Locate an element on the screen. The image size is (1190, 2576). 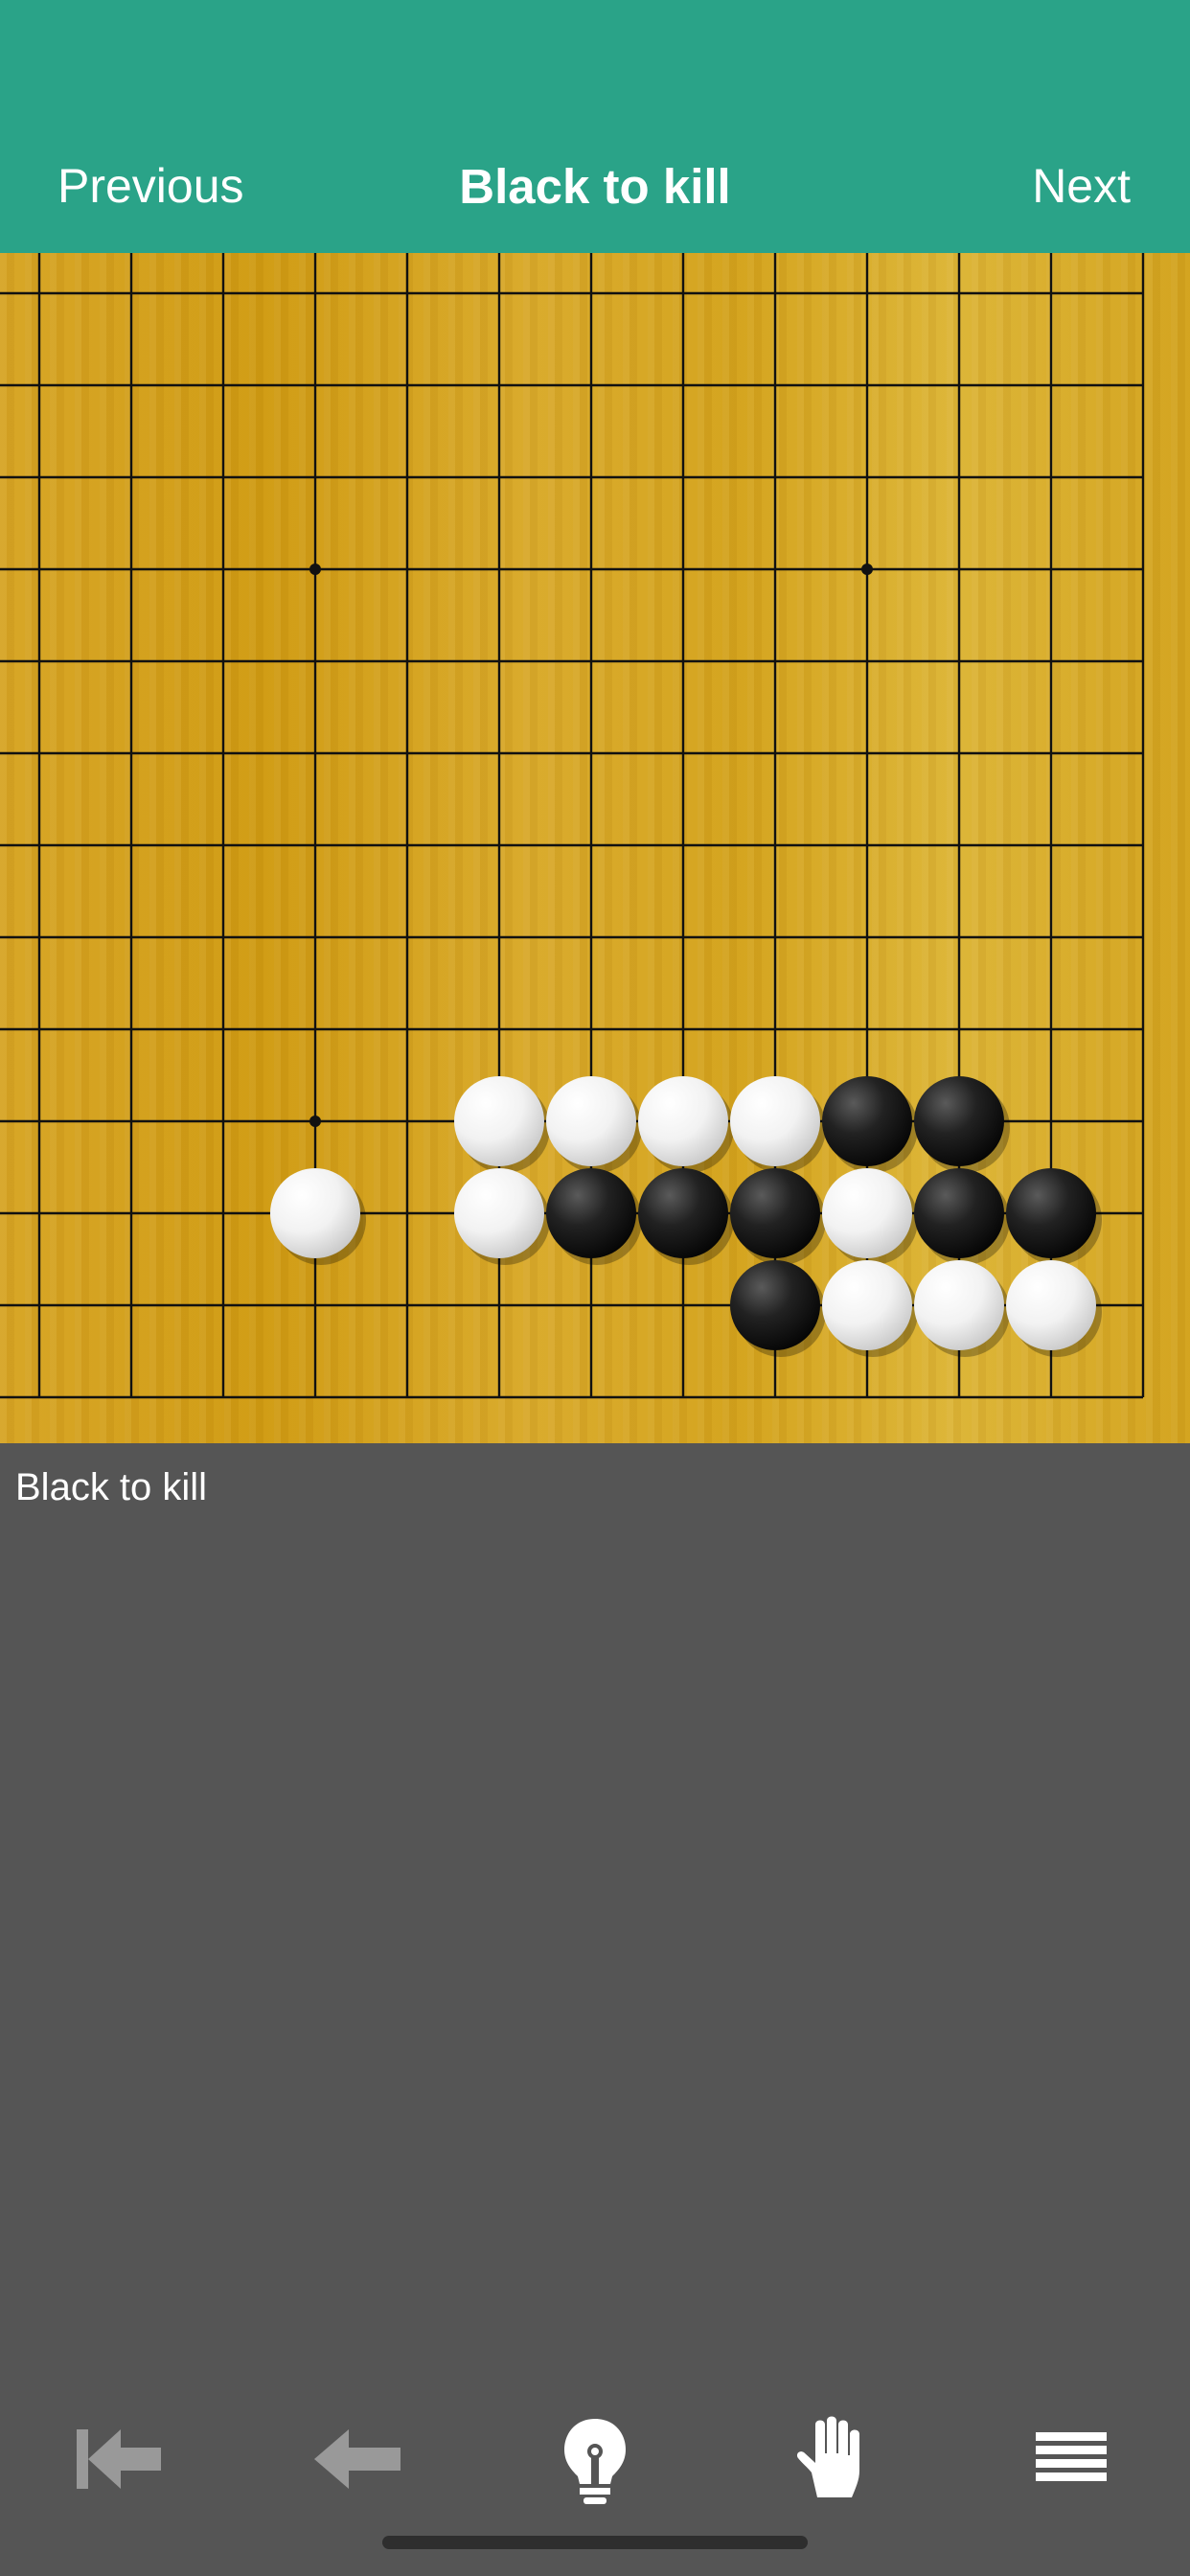
hand-pointer-icon is located at coordinates (827, 2456).